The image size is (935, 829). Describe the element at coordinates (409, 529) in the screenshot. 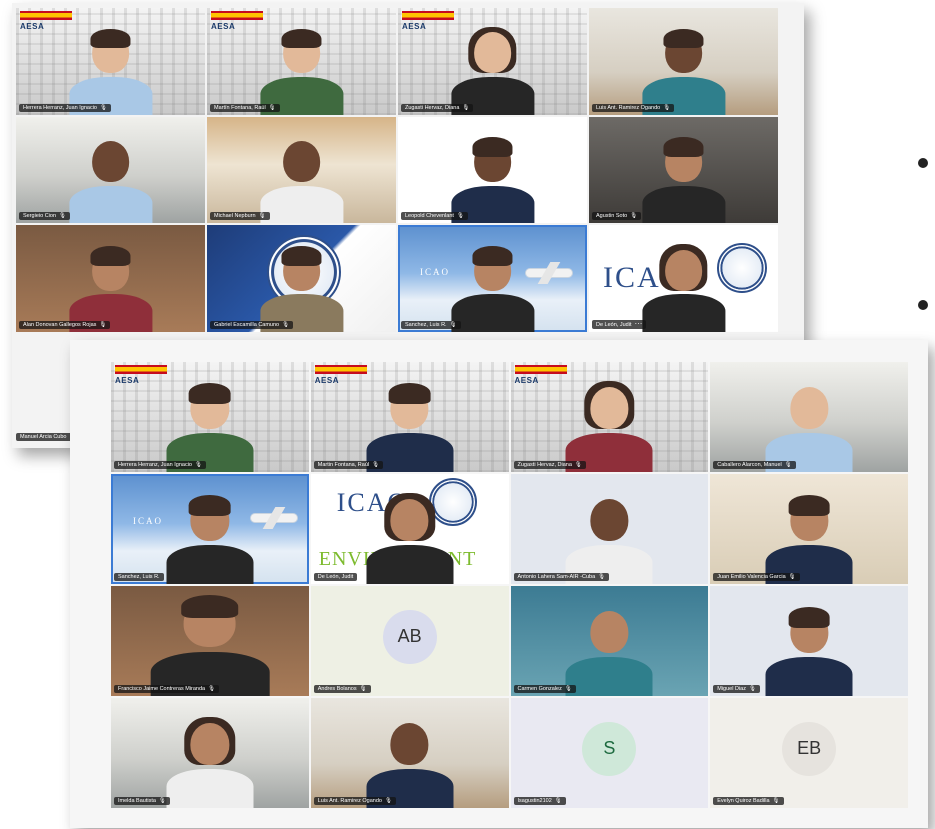

I see `video-tile: ICAO ENVIRONMENT De León, Judit` at that location.